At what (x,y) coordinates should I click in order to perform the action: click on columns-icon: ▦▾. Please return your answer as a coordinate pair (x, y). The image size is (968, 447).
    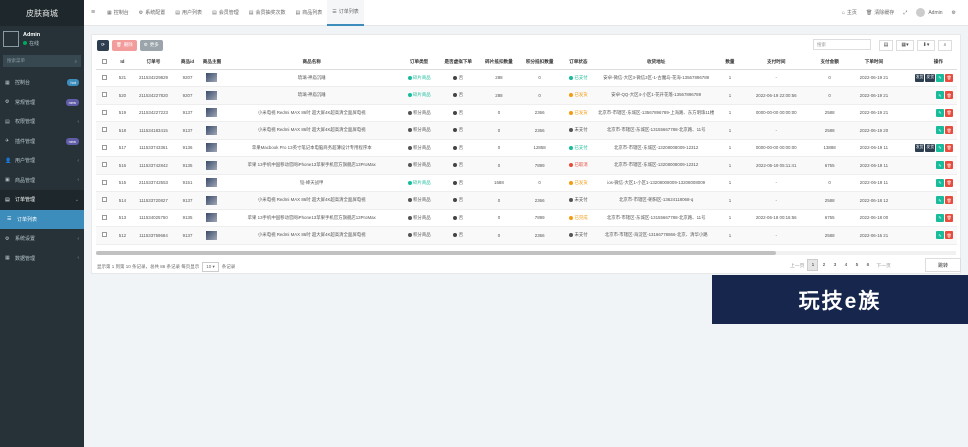
    Looking at the image, I should click on (905, 45).